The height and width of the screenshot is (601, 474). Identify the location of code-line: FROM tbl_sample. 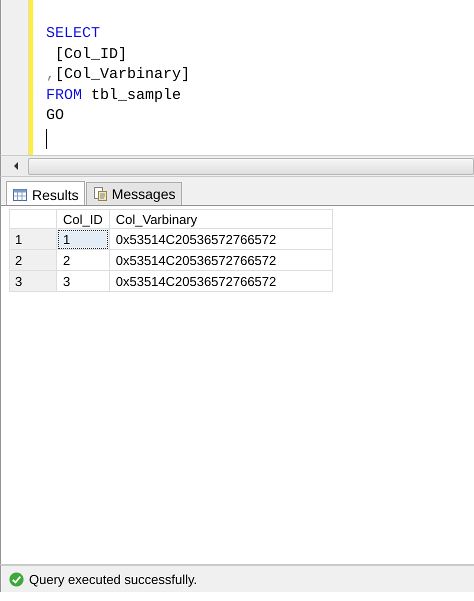
(114, 96).